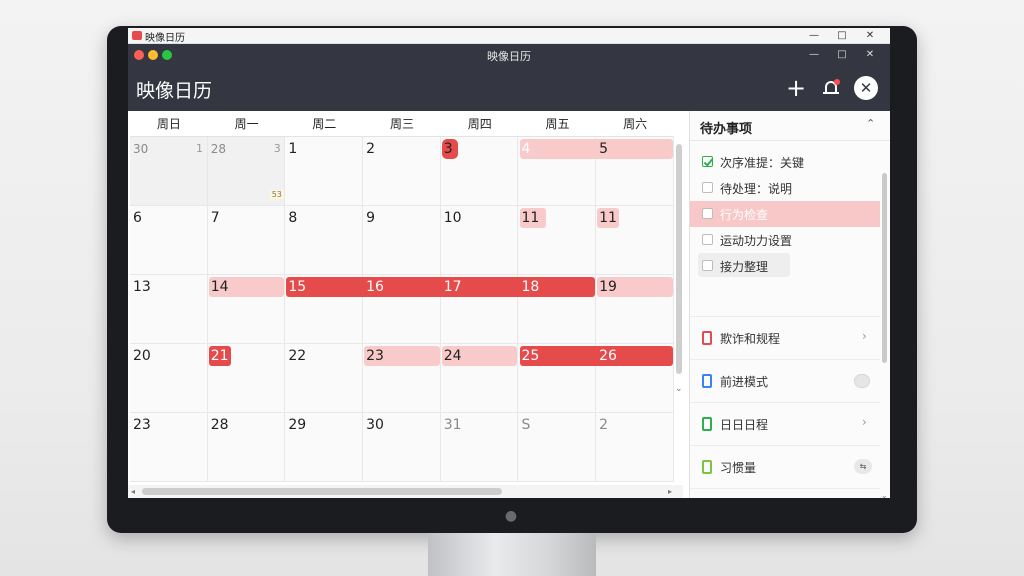  I want to click on day-cell: 28, so click(246, 447).